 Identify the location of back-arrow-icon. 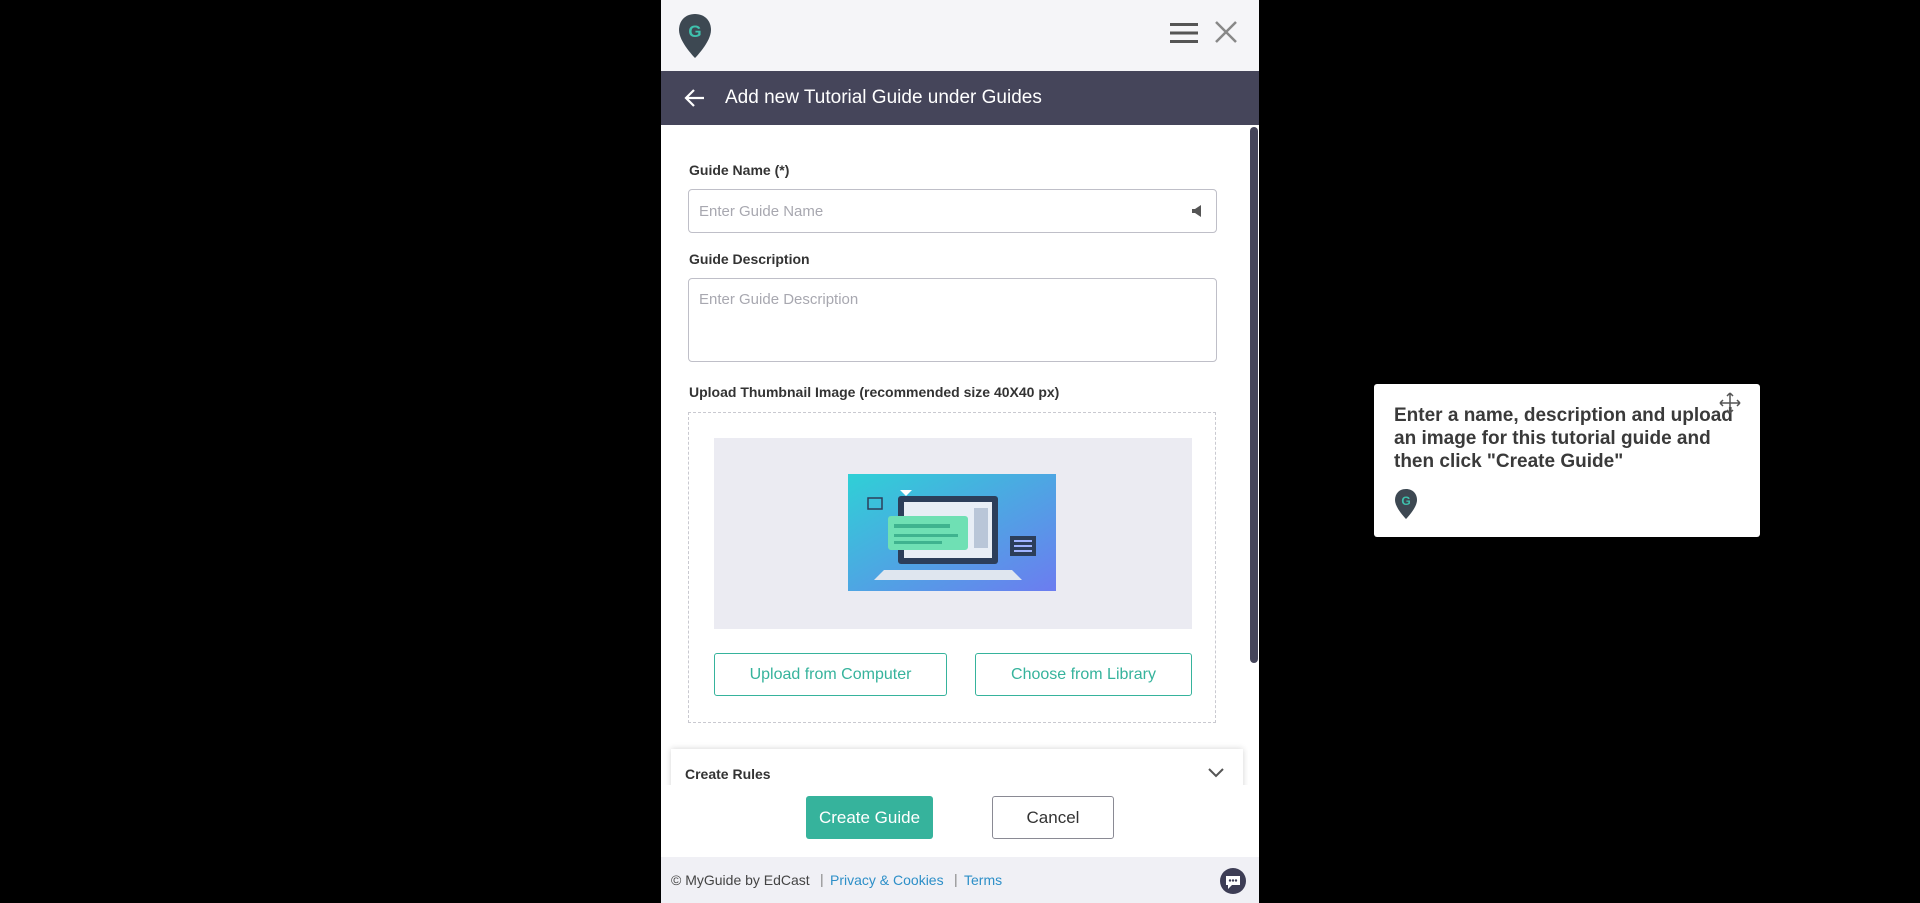
(695, 98).